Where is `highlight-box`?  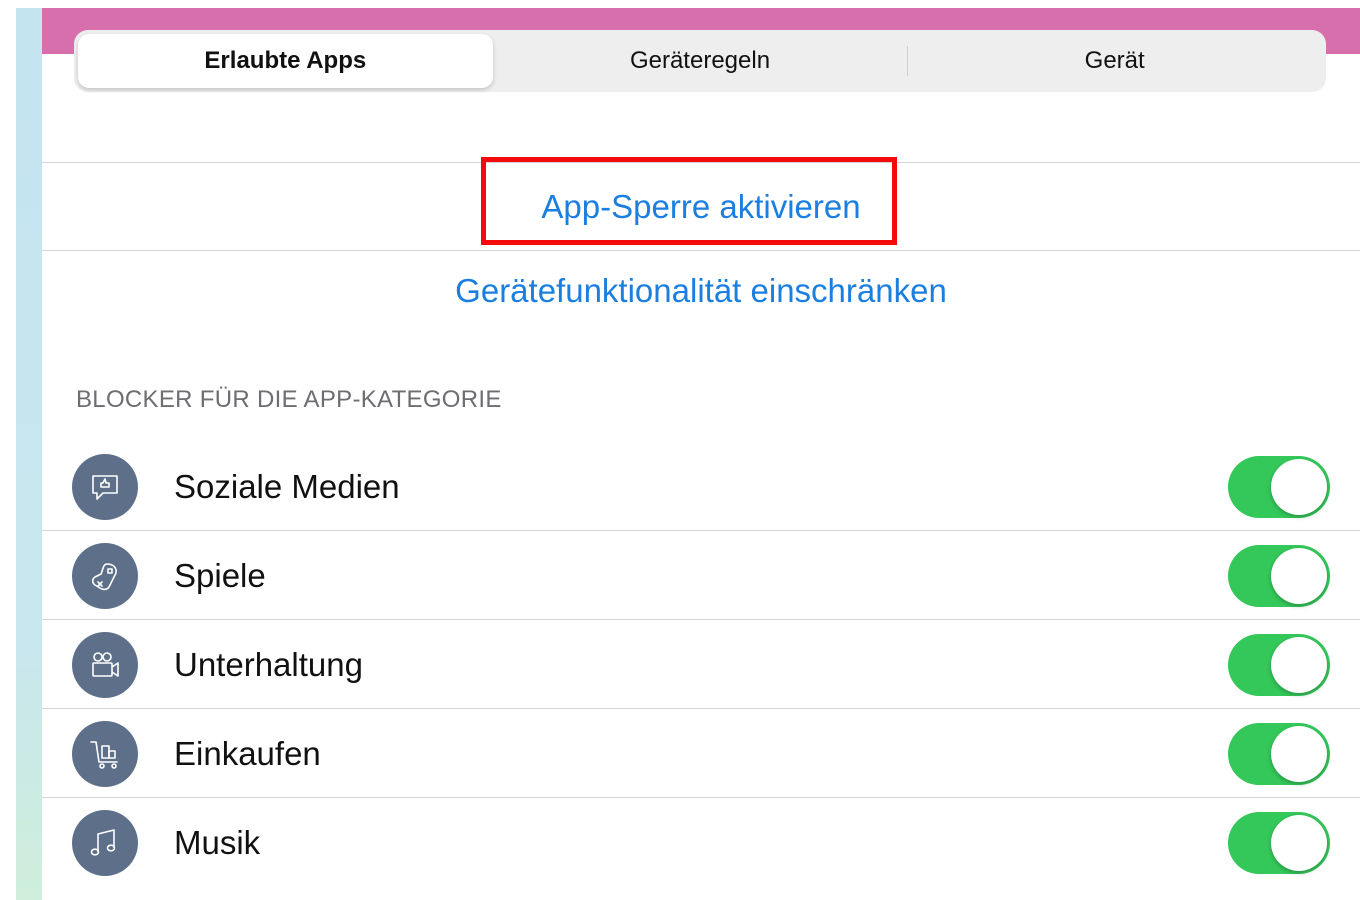 highlight-box is located at coordinates (689, 201).